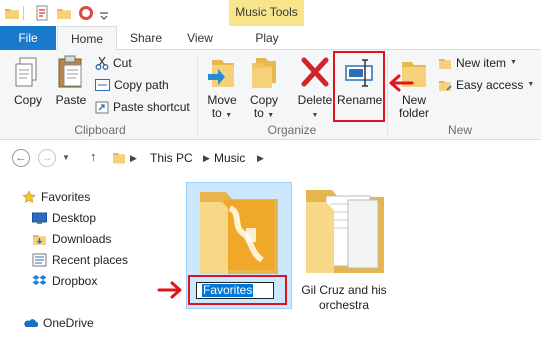  What do you see at coordinates (315, 88) in the screenshot?
I see `delete-button: Delete ▼` at bounding box center [315, 88].